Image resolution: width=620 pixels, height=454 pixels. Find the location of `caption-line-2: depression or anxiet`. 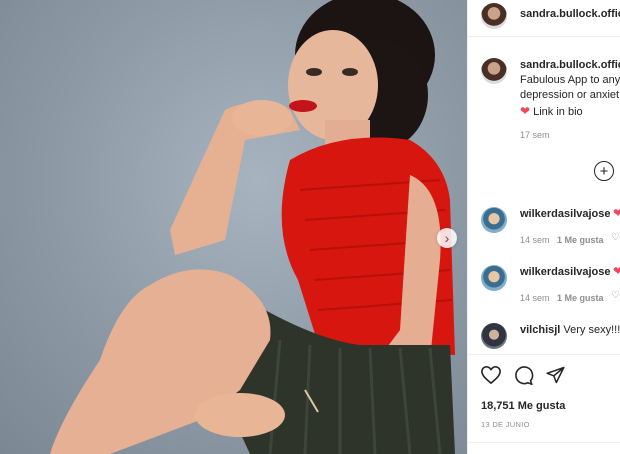

caption-line-2: depression or anxiet is located at coordinates (570, 95).